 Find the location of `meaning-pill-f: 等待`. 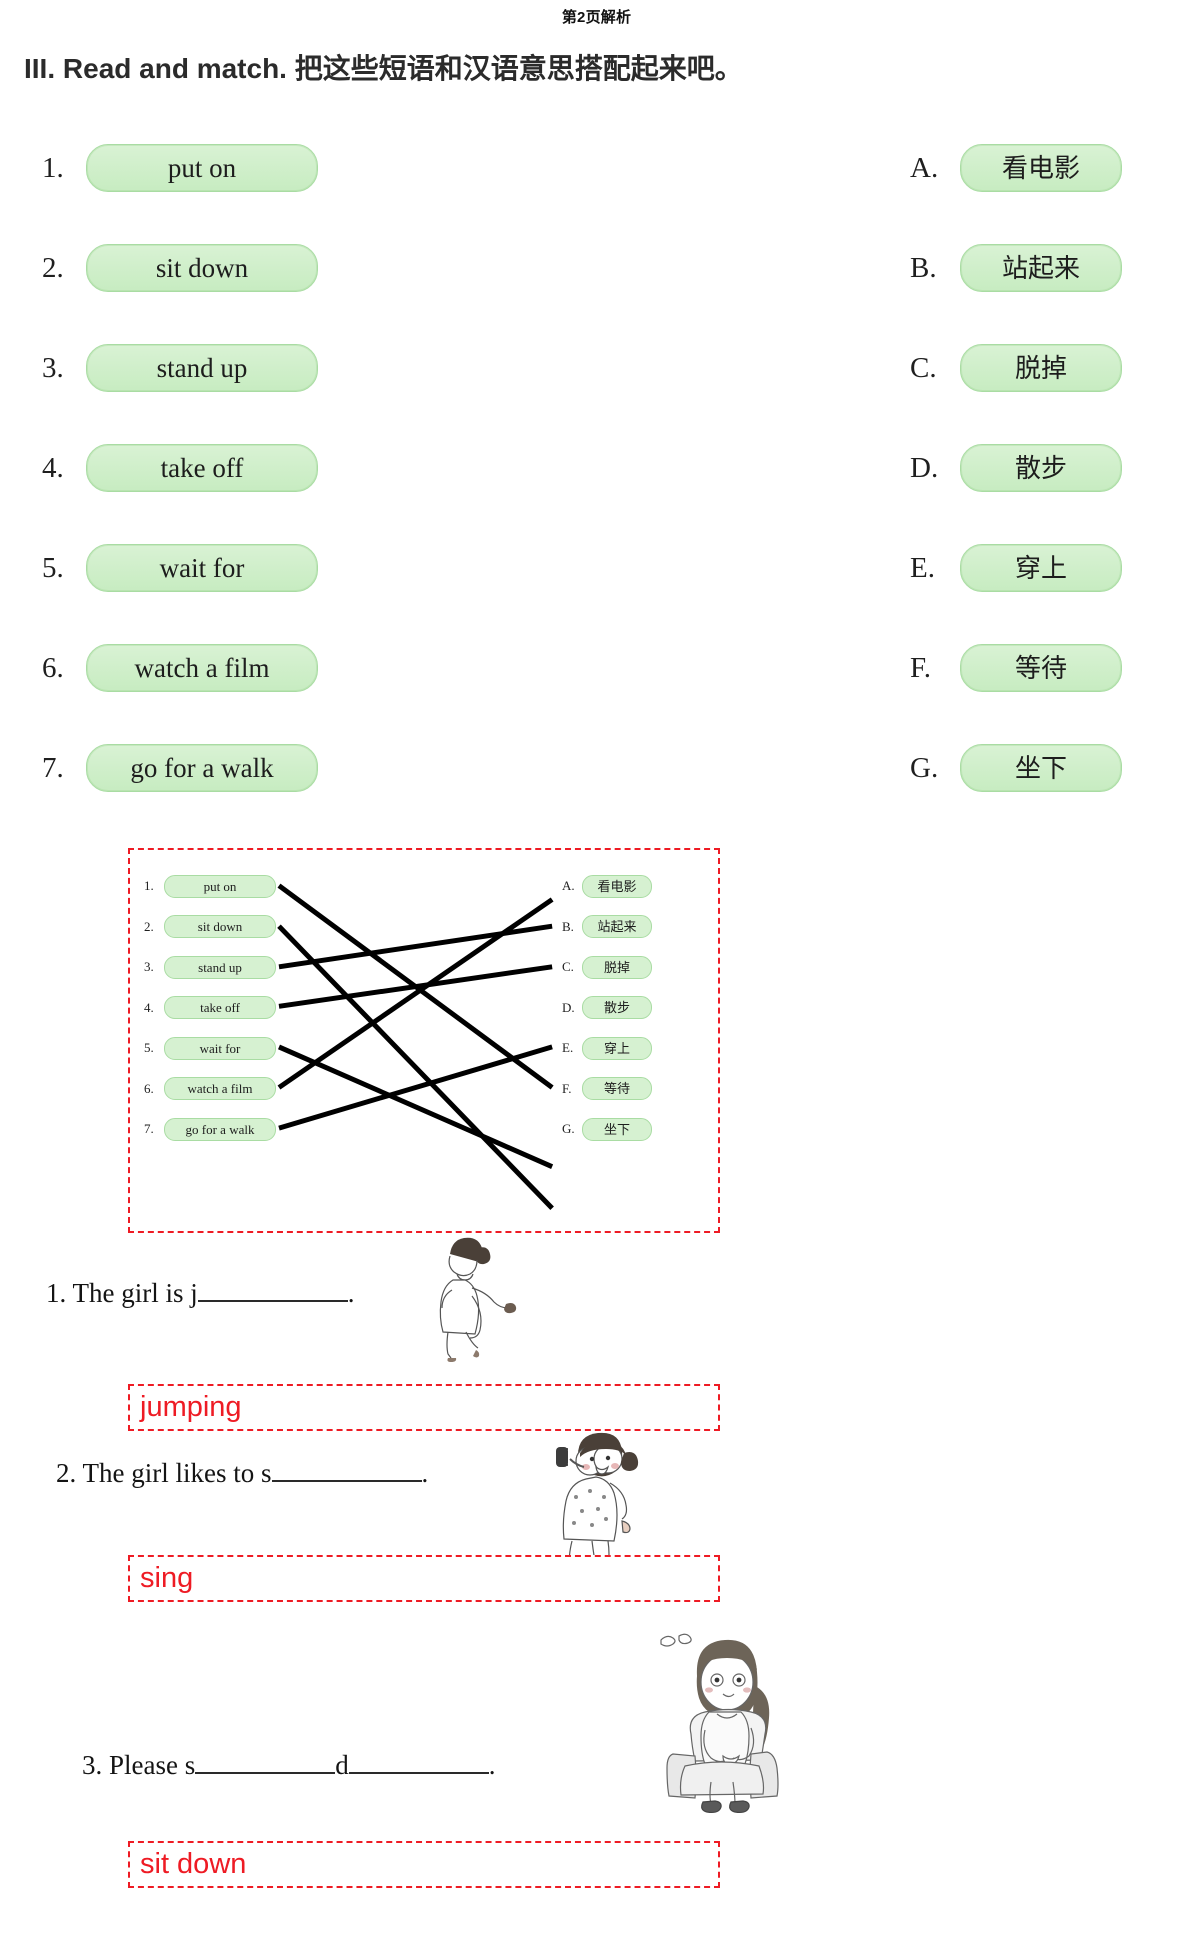

meaning-pill-f: 等待 is located at coordinates (1041, 668).